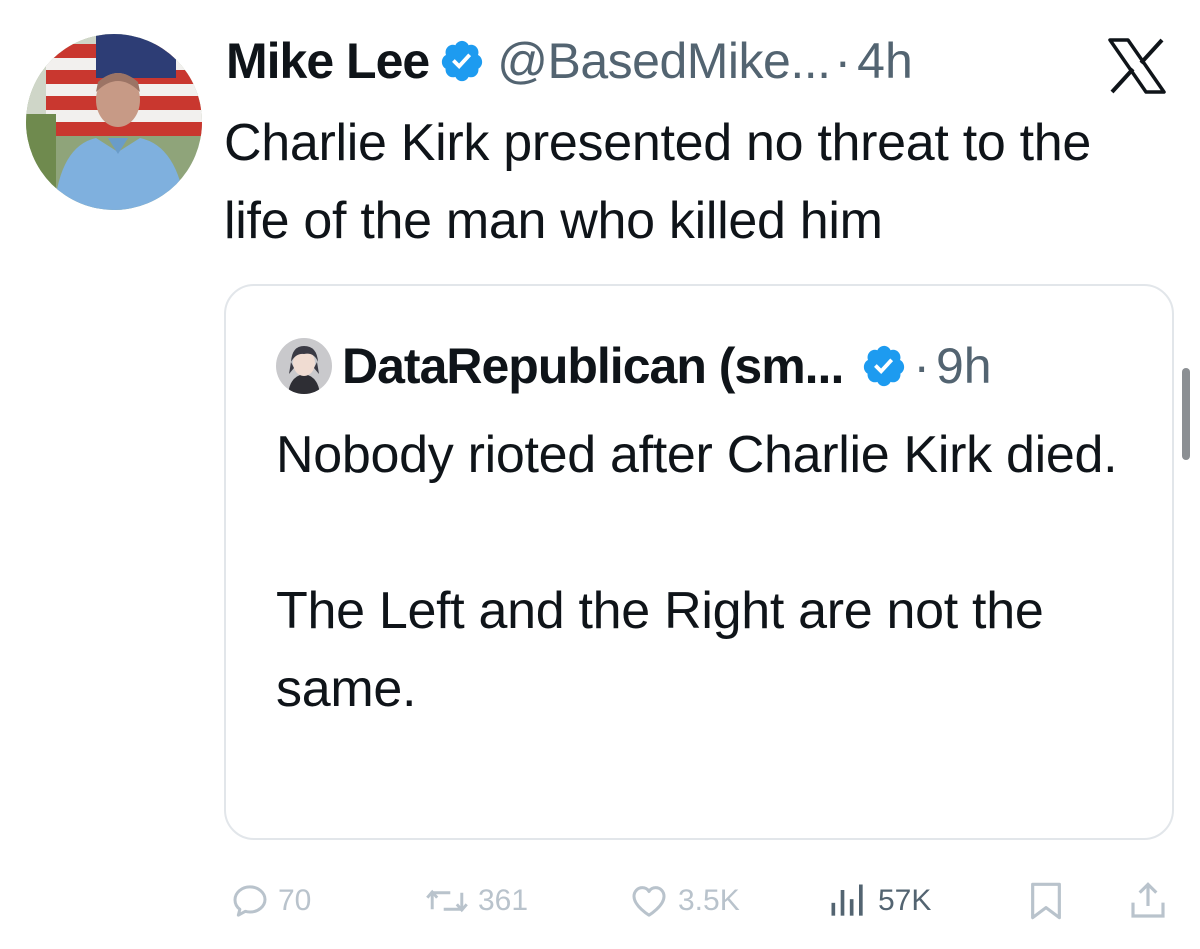 This screenshot has height=949, width=1200. What do you see at coordinates (847, 900) in the screenshot?
I see `views-icon` at bounding box center [847, 900].